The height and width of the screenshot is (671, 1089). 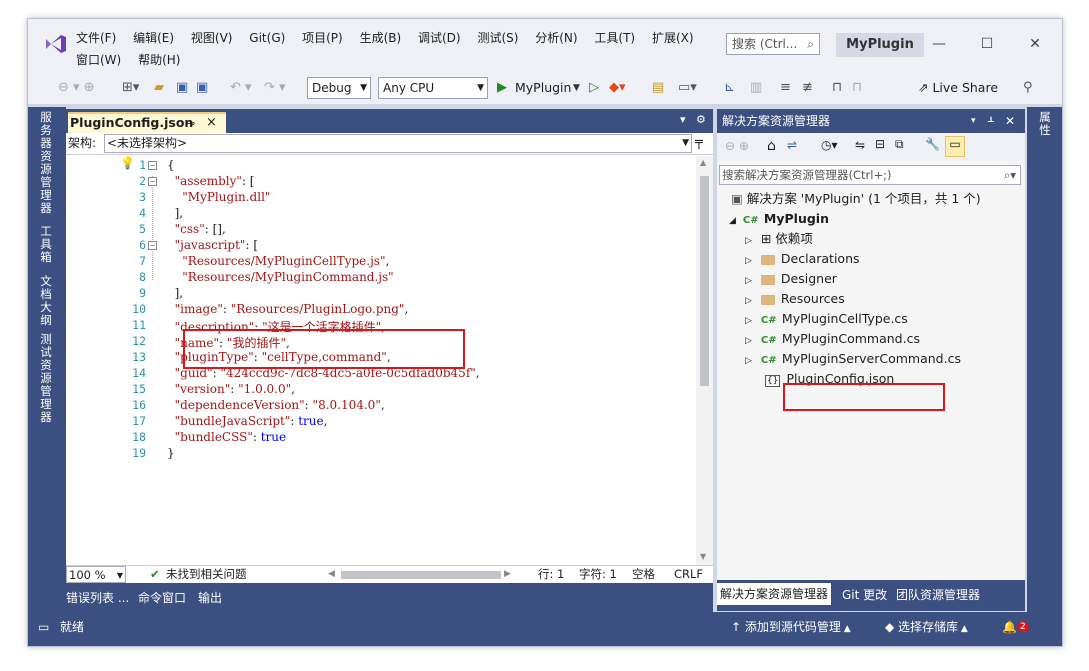 I want to click on toolbar-disabled-icon: ▥, so click(x=756, y=88).